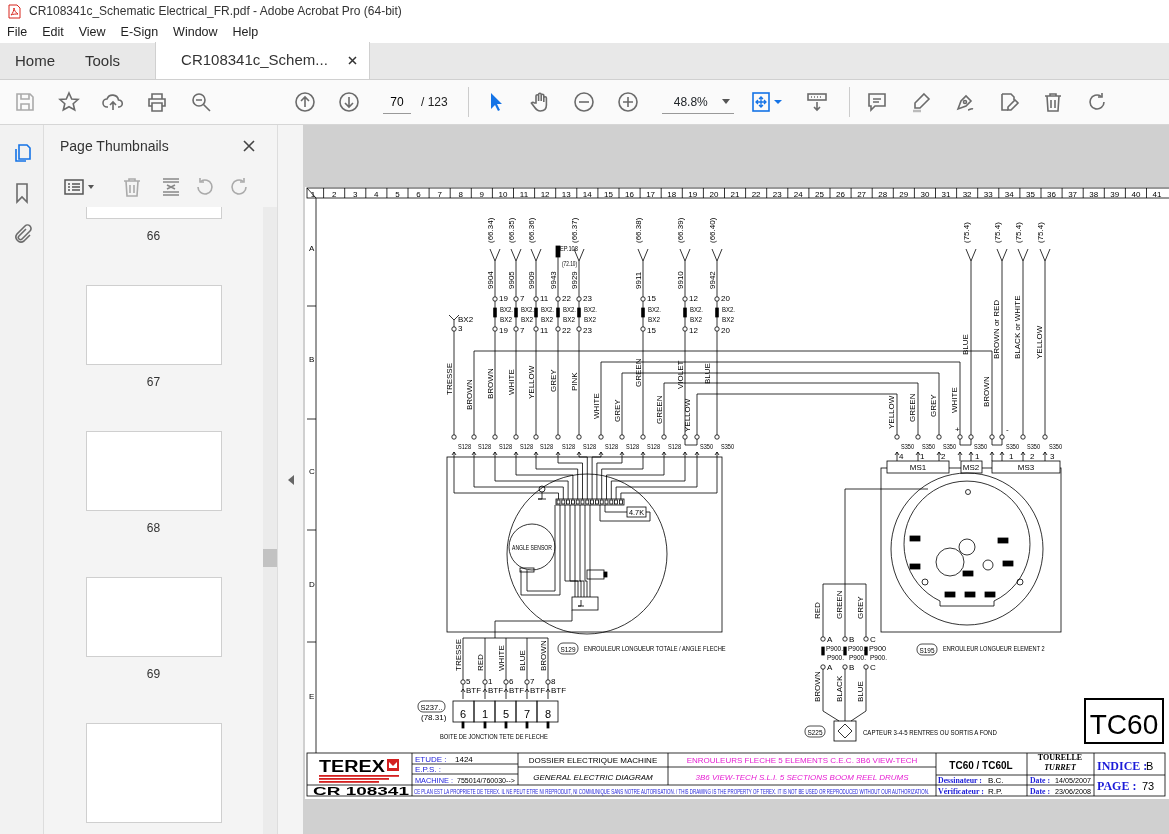 This screenshot has height=834, width=1169. What do you see at coordinates (139, 32) in the screenshot?
I see `menu-item: E-Sign` at bounding box center [139, 32].